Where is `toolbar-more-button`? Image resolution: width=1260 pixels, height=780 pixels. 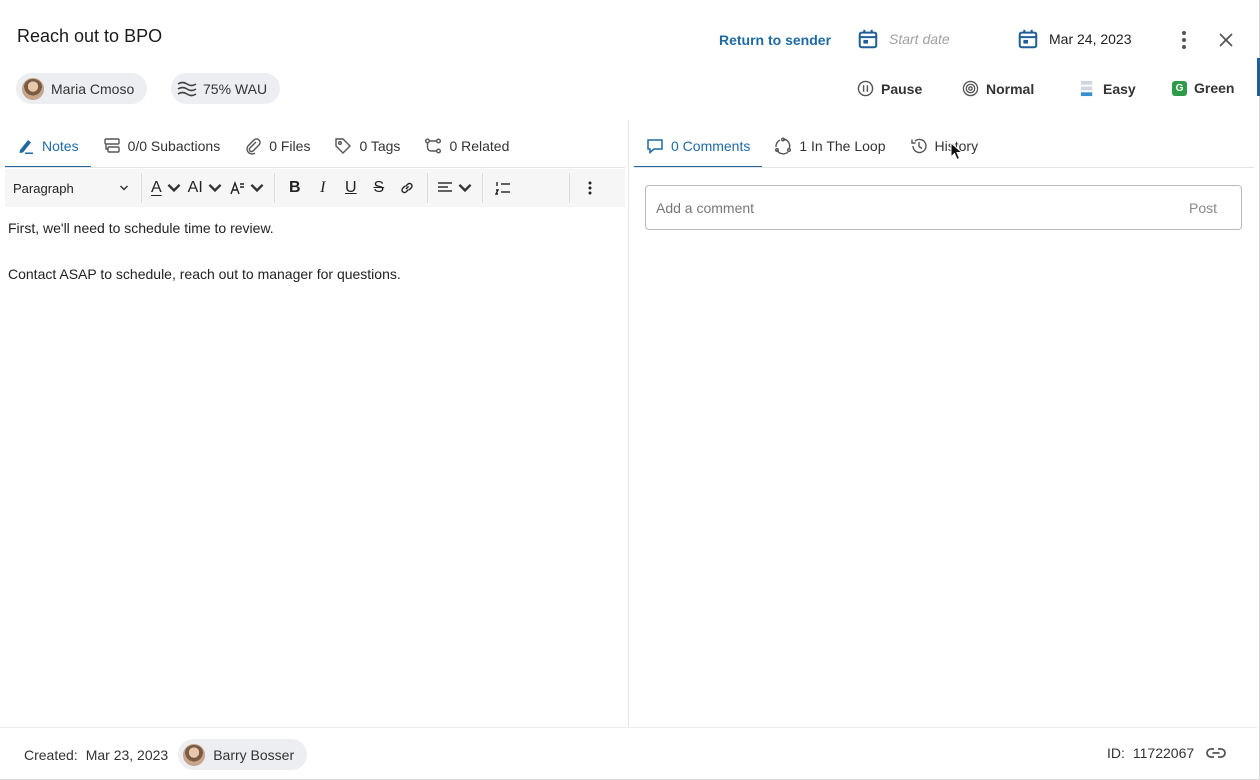 toolbar-more-button is located at coordinates (590, 188).